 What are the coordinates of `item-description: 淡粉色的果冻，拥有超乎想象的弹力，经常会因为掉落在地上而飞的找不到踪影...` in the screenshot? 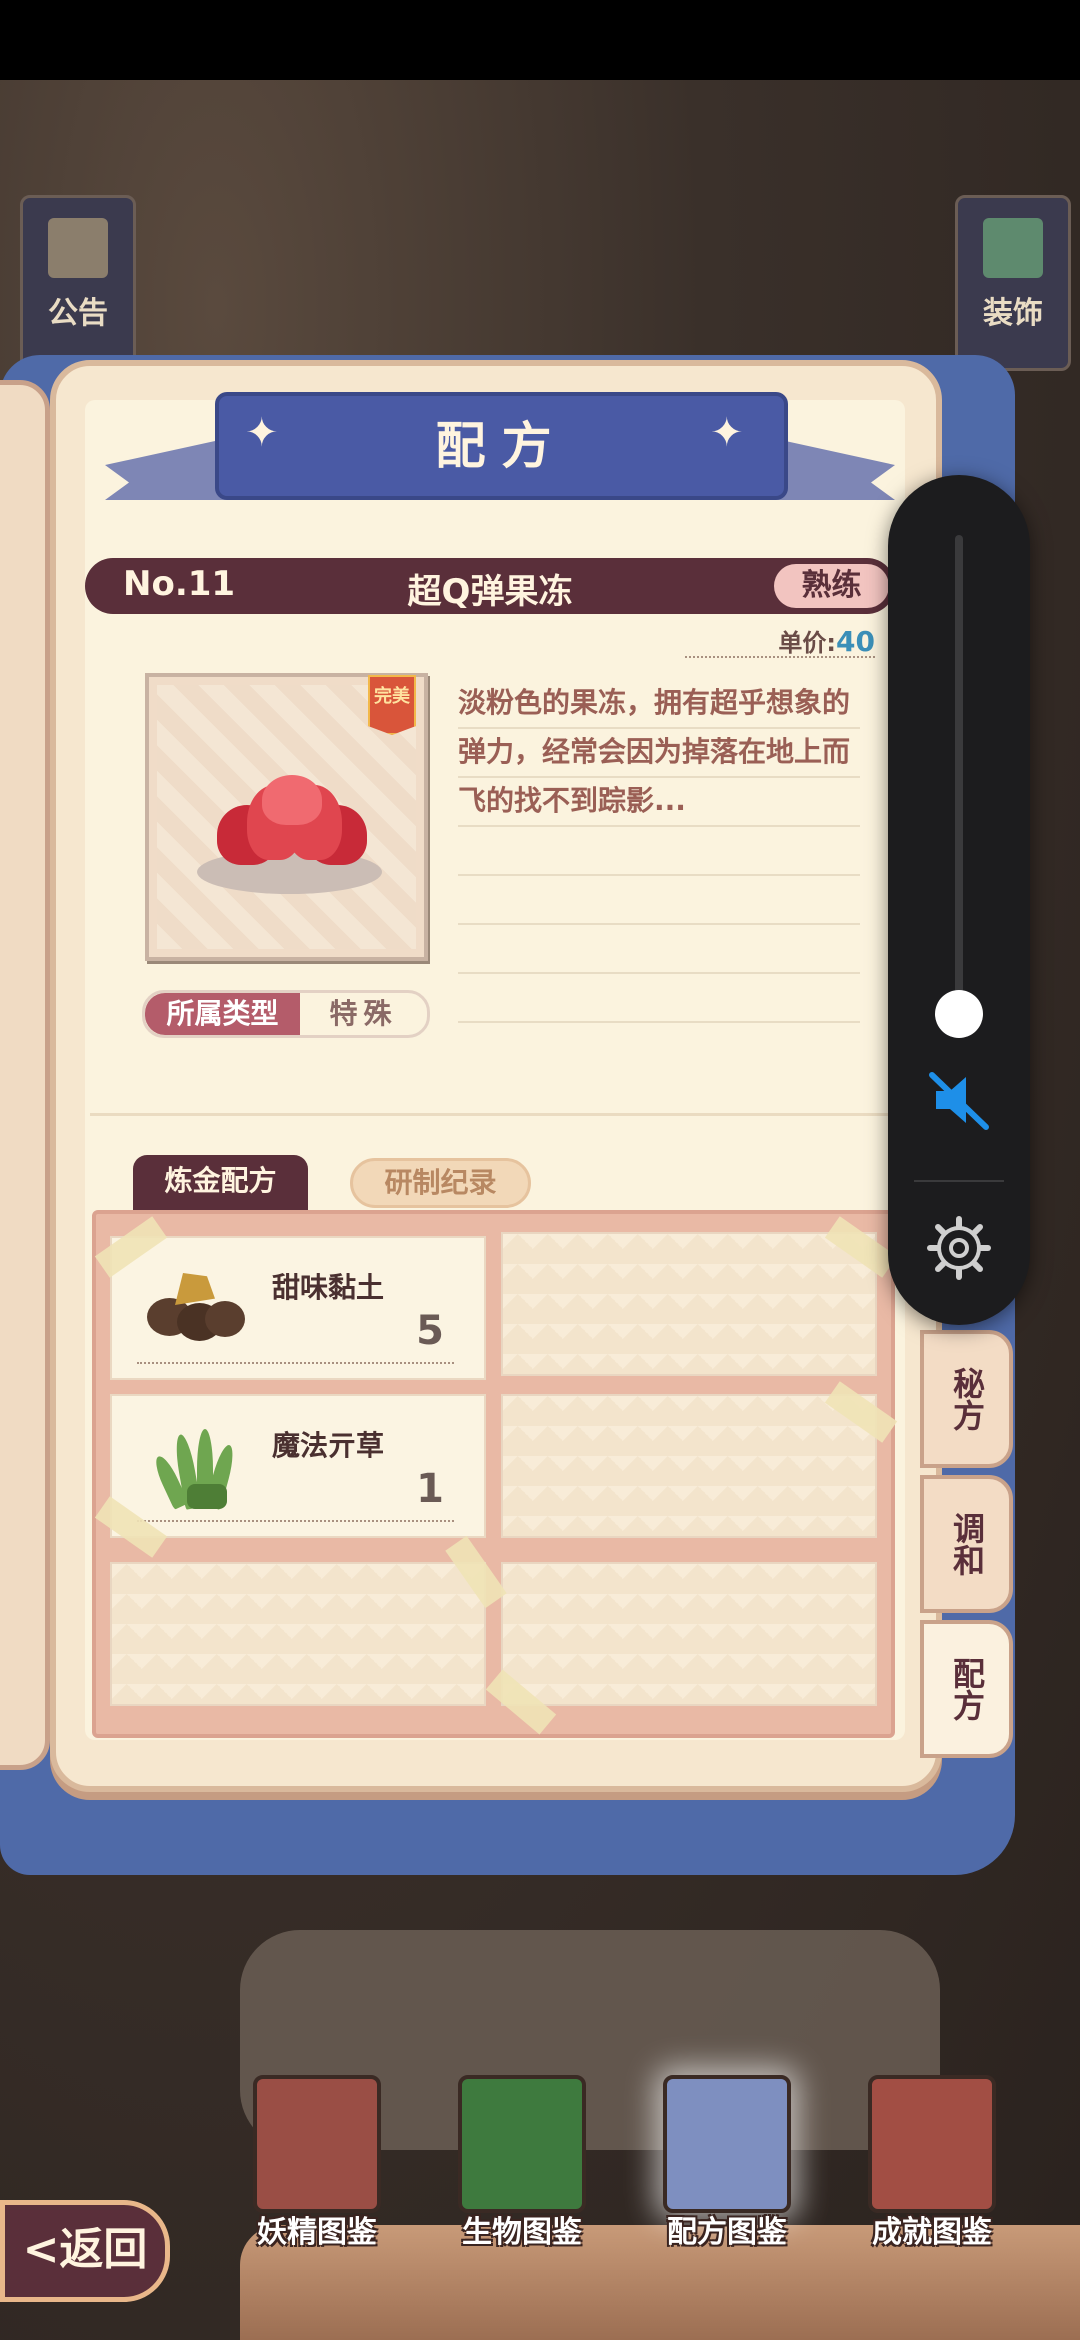 It's located at (654, 751).